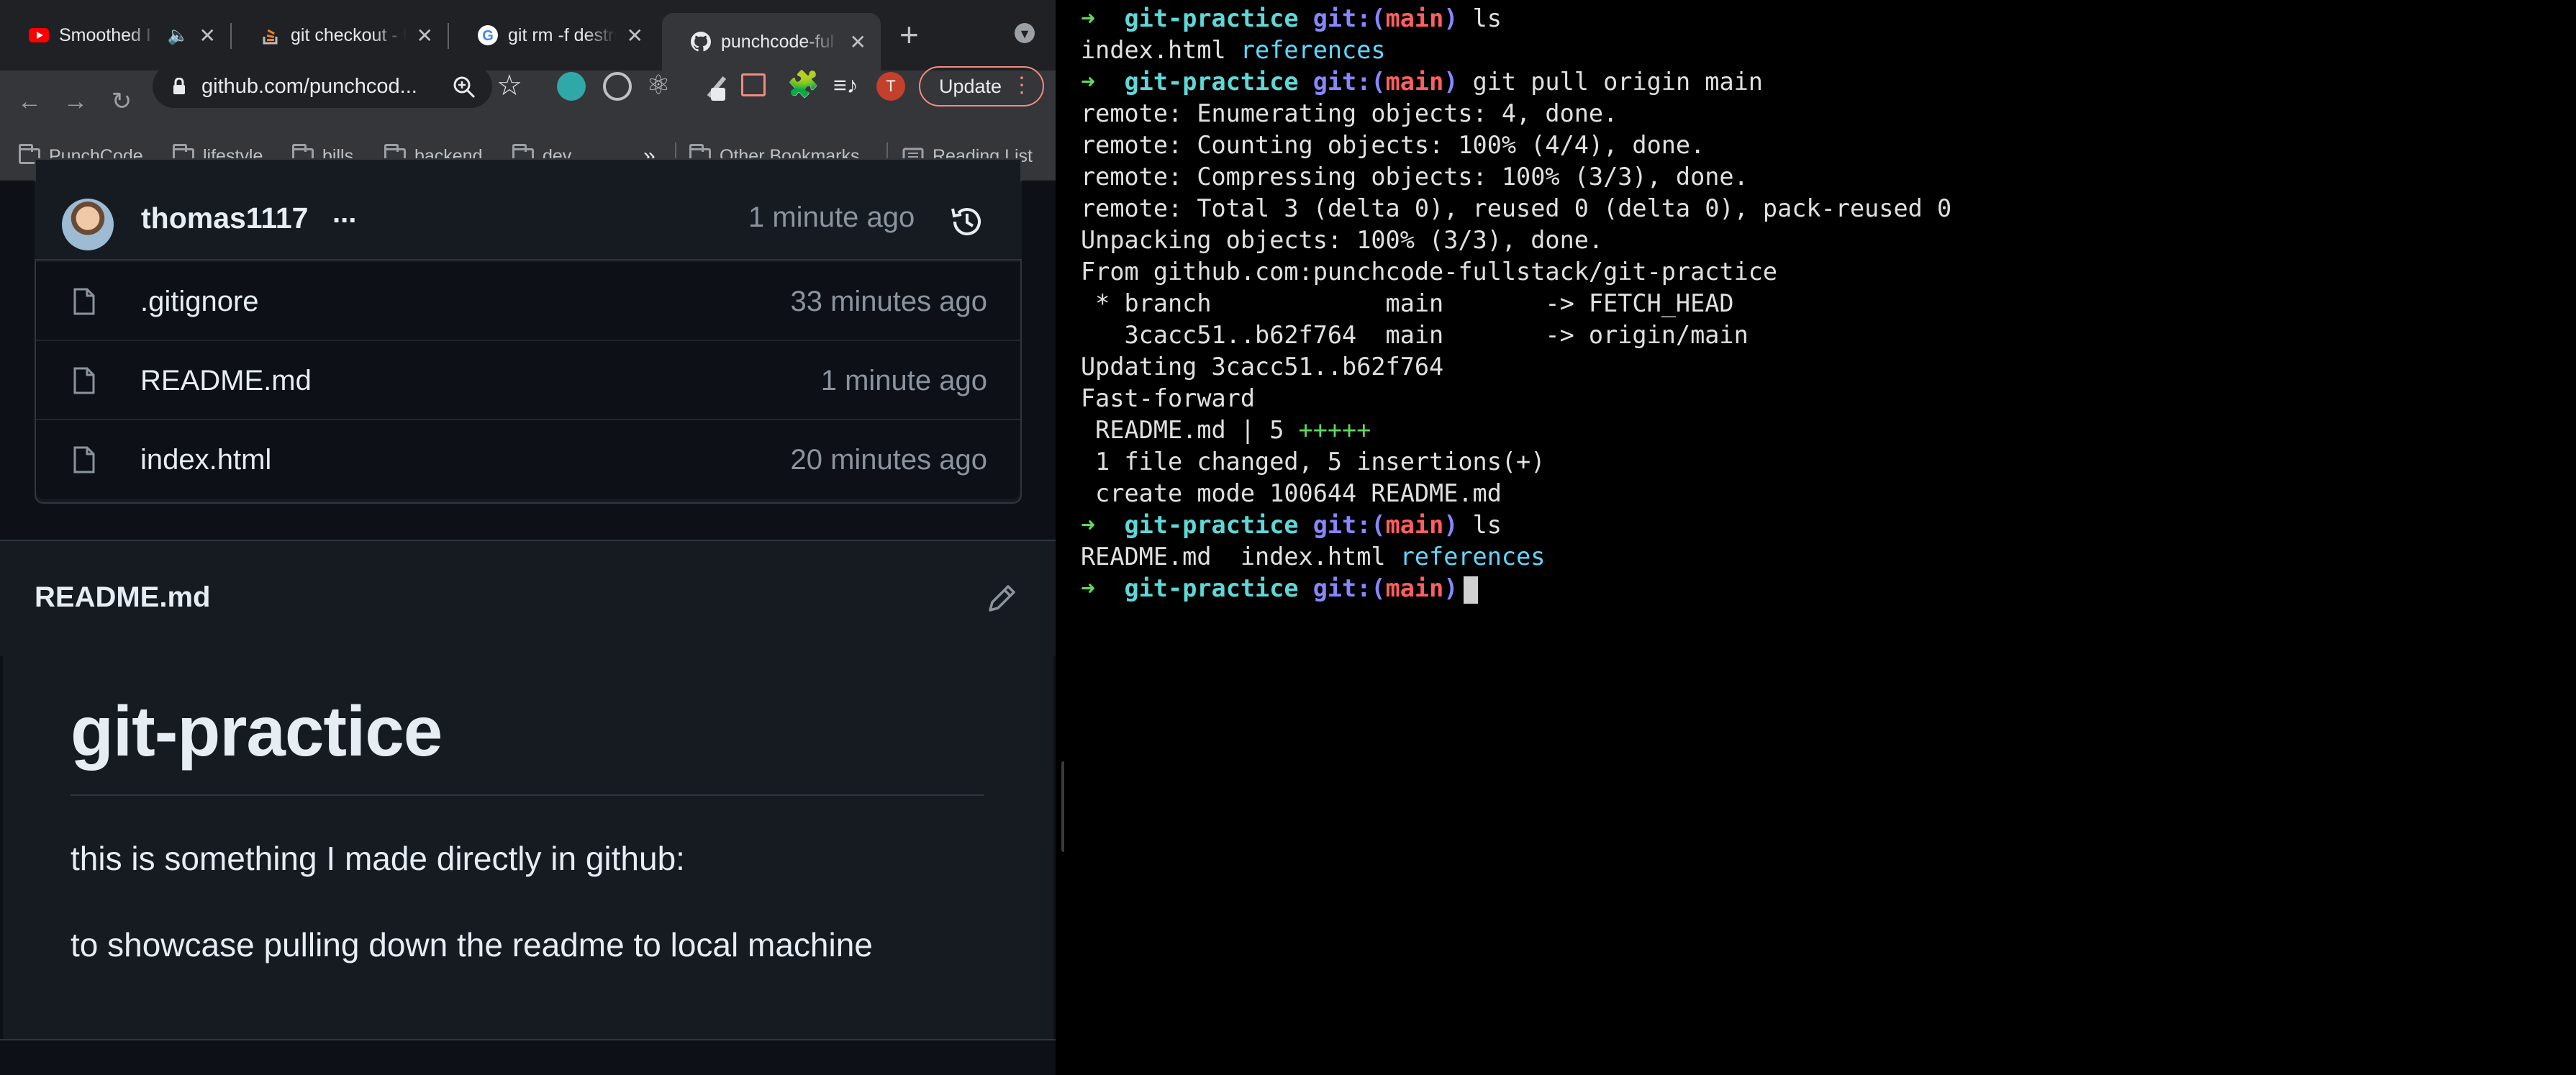 Image resolution: width=2576 pixels, height=1075 pixels. I want to click on terminal-line: * branch main -> FETCH_HEAD, so click(1407, 303).